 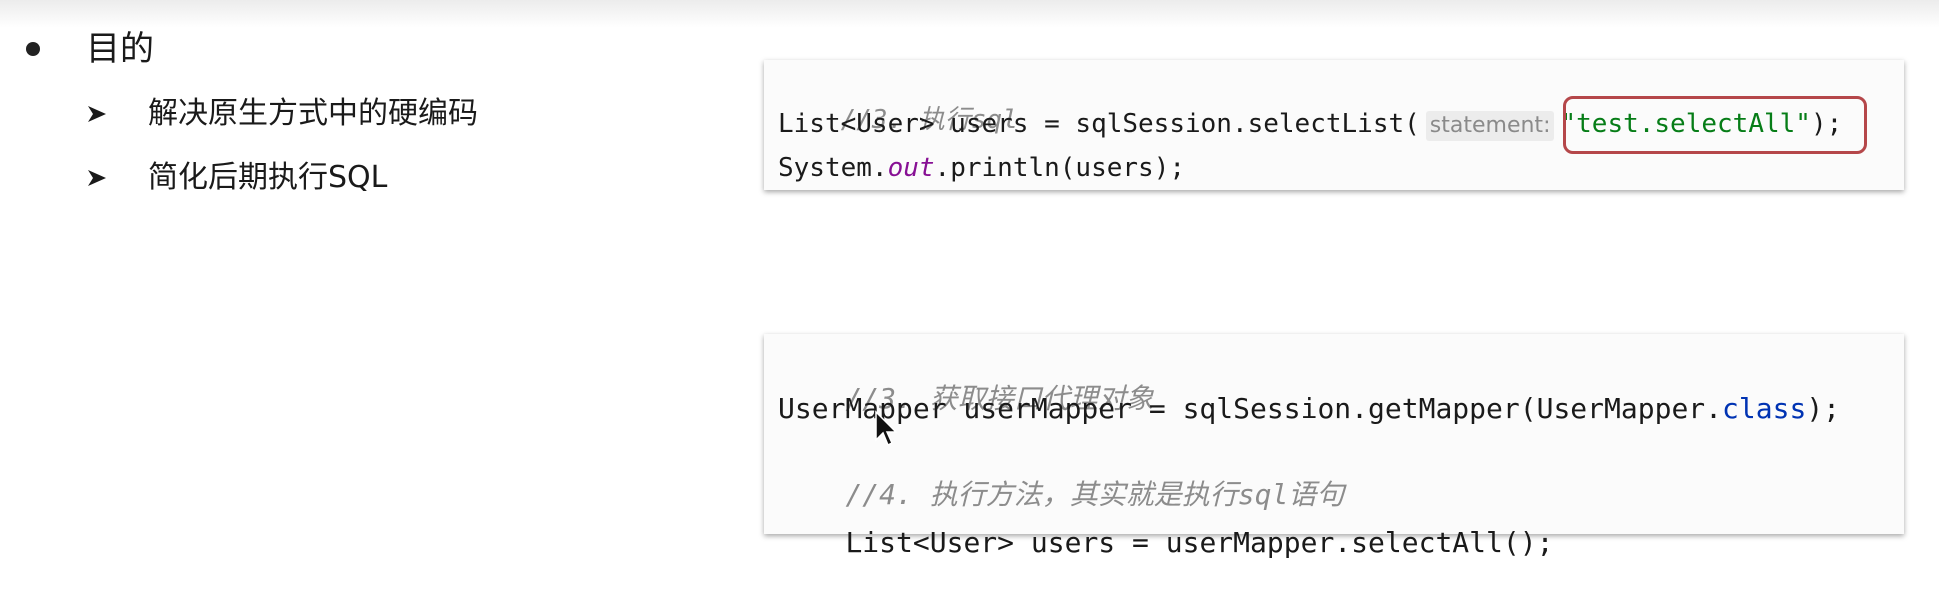 What do you see at coordinates (268, 177) in the screenshot?
I see `bullet-label: 简化后期执行SQL` at bounding box center [268, 177].